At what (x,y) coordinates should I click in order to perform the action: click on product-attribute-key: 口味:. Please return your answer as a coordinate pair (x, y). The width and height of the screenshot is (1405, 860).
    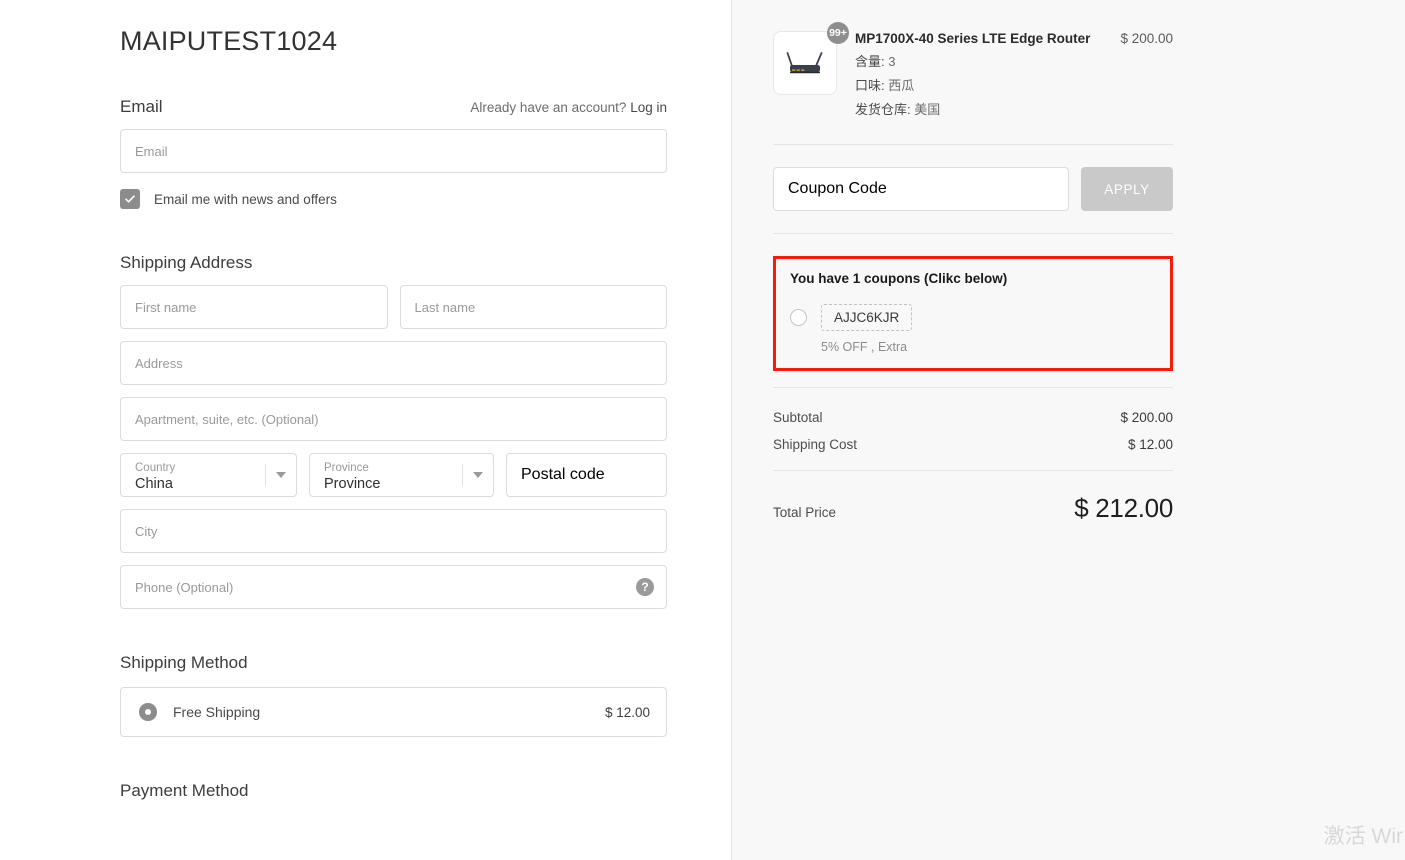
    Looking at the image, I should click on (870, 85).